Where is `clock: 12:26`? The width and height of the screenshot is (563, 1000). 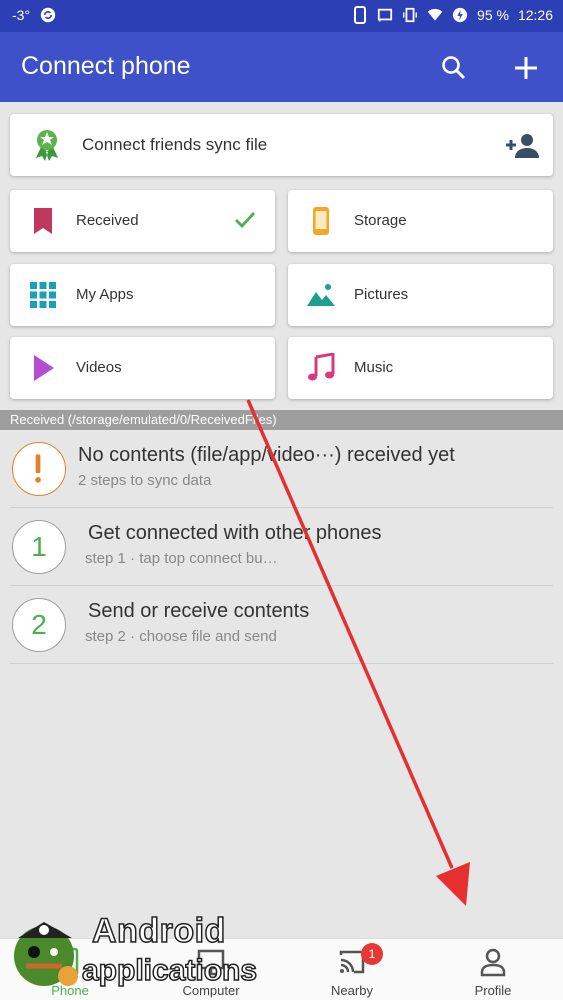
clock: 12:26 is located at coordinates (535, 15).